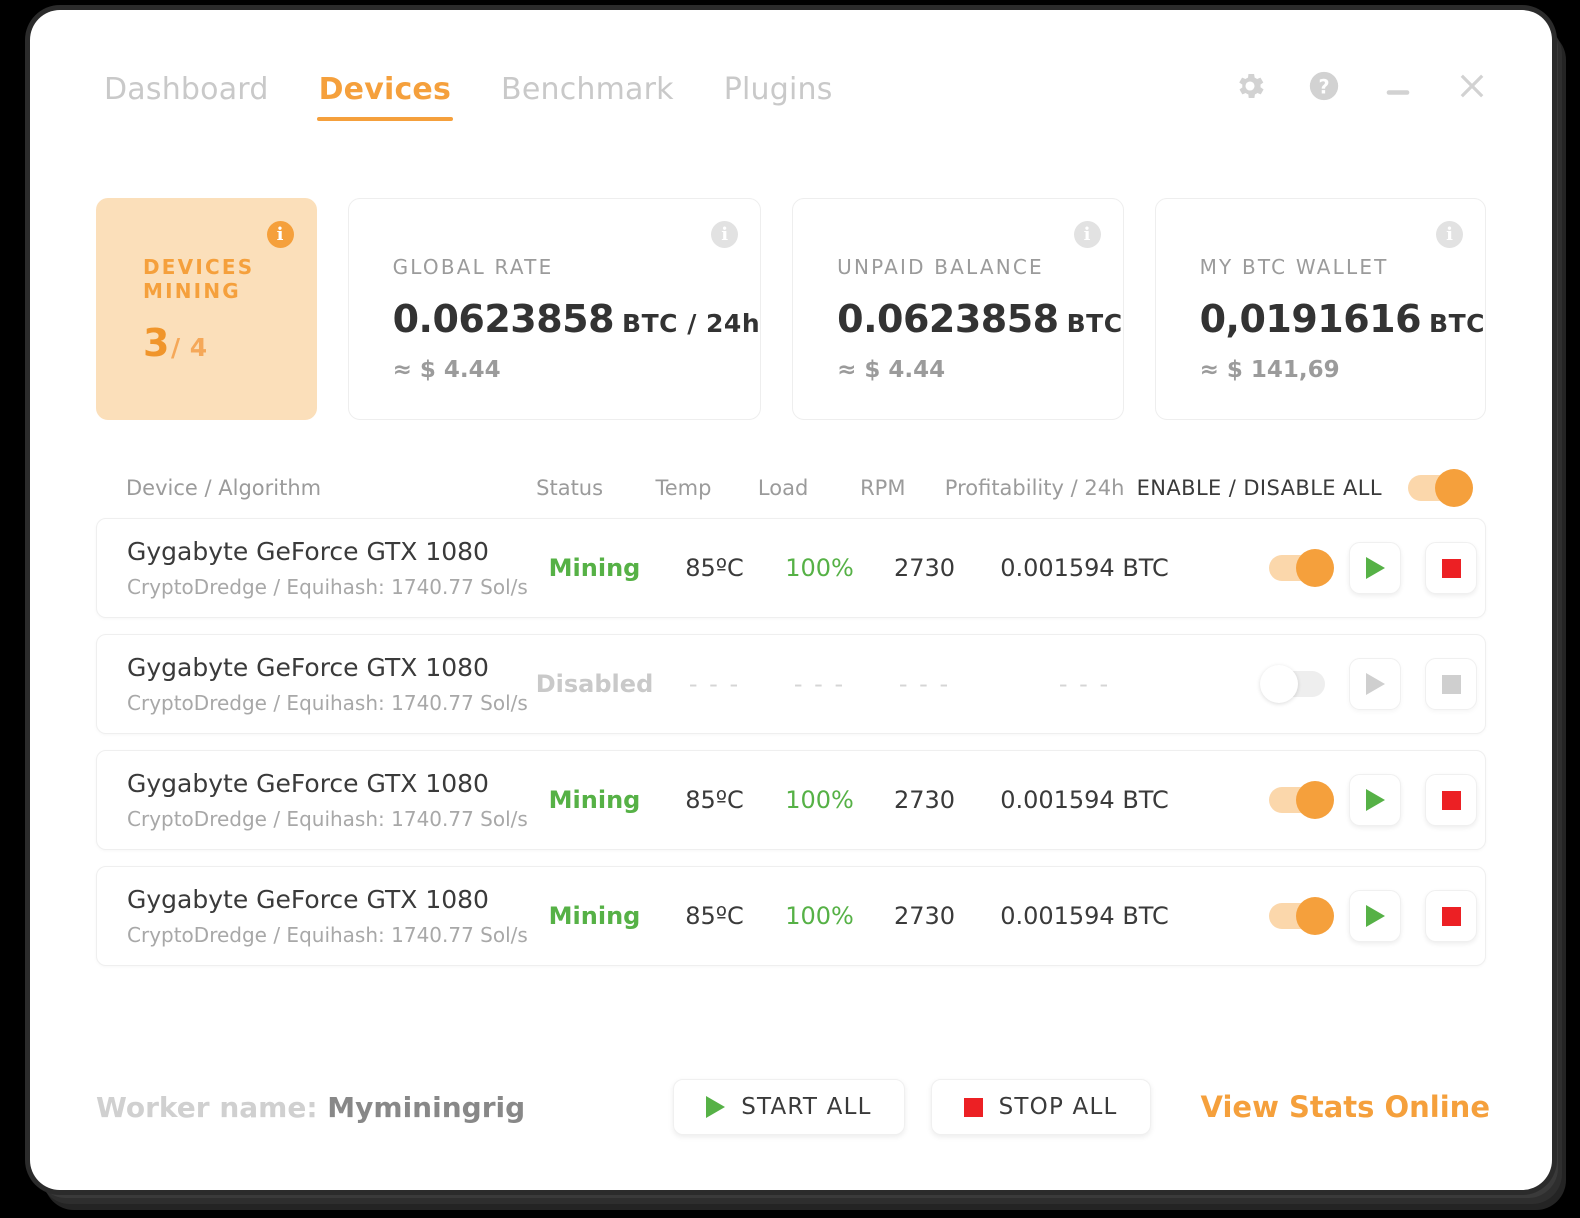 The image size is (1580, 1218). Describe the element at coordinates (156, 343) in the screenshot. I see `card-value-number: 3` at that location.